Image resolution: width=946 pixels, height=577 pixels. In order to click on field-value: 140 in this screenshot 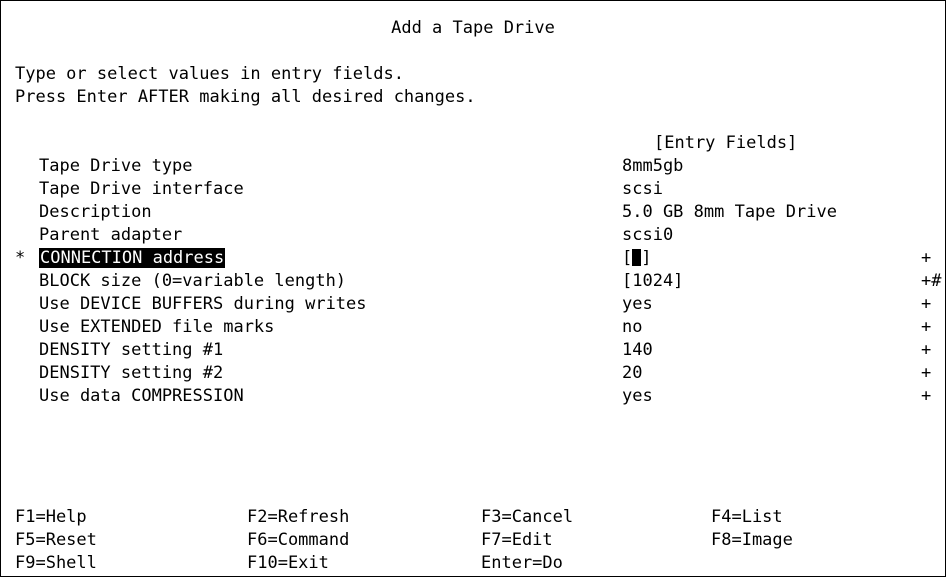, I will do `click(637, 350)`.